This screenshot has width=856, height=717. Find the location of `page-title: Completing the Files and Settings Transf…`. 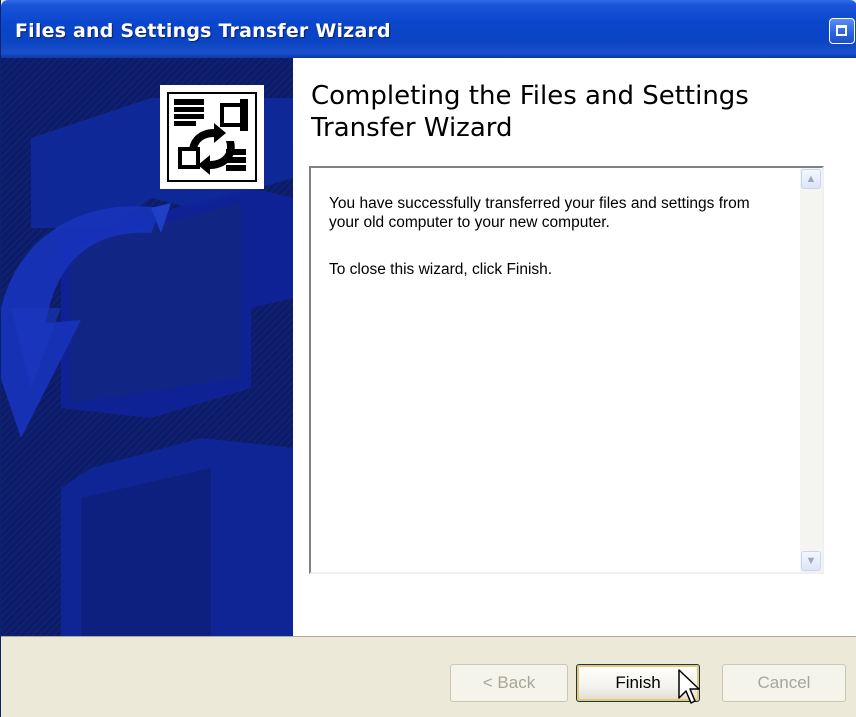

page-title: Completing the Files and Settings Transf… is located at coordinates (530, 112).